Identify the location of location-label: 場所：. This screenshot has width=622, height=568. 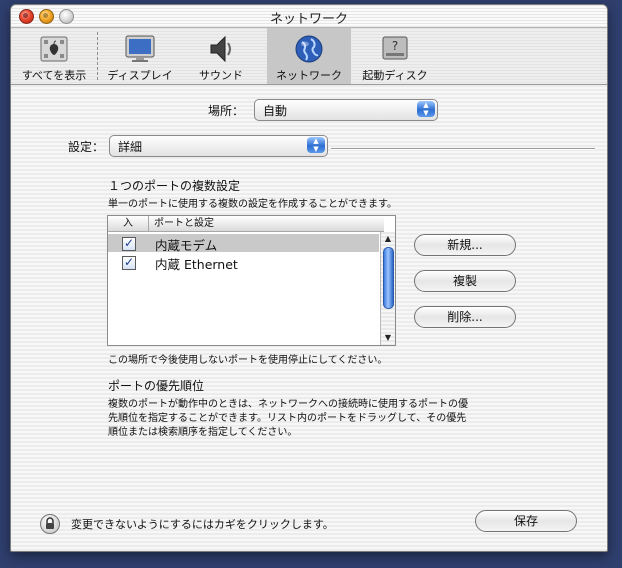
(226, 111).